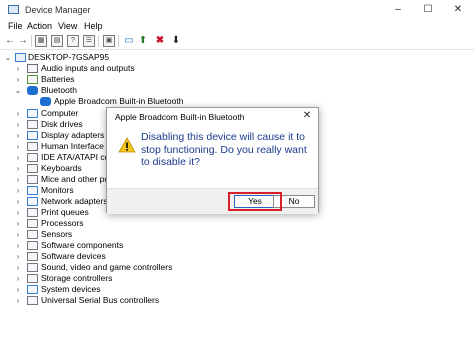 Image resolution: width=474 pixels, height=346 pixels. I want to click on grid-icon: ▦, so click(41, 41).